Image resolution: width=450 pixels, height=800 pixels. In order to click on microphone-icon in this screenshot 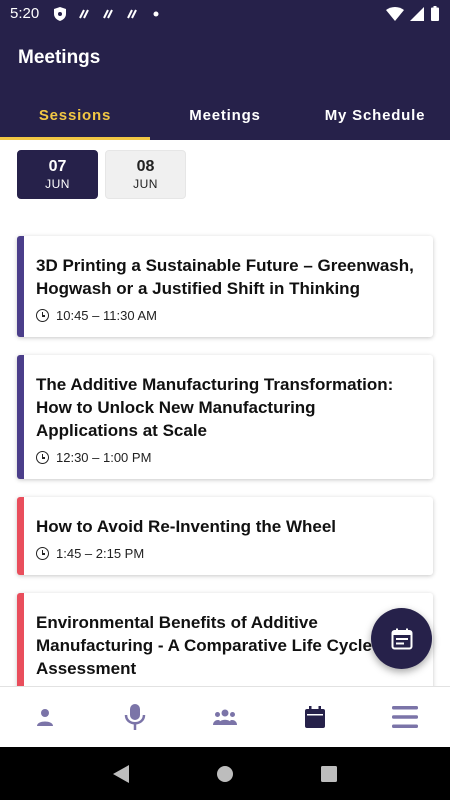, I will do `click(135, 717)`.